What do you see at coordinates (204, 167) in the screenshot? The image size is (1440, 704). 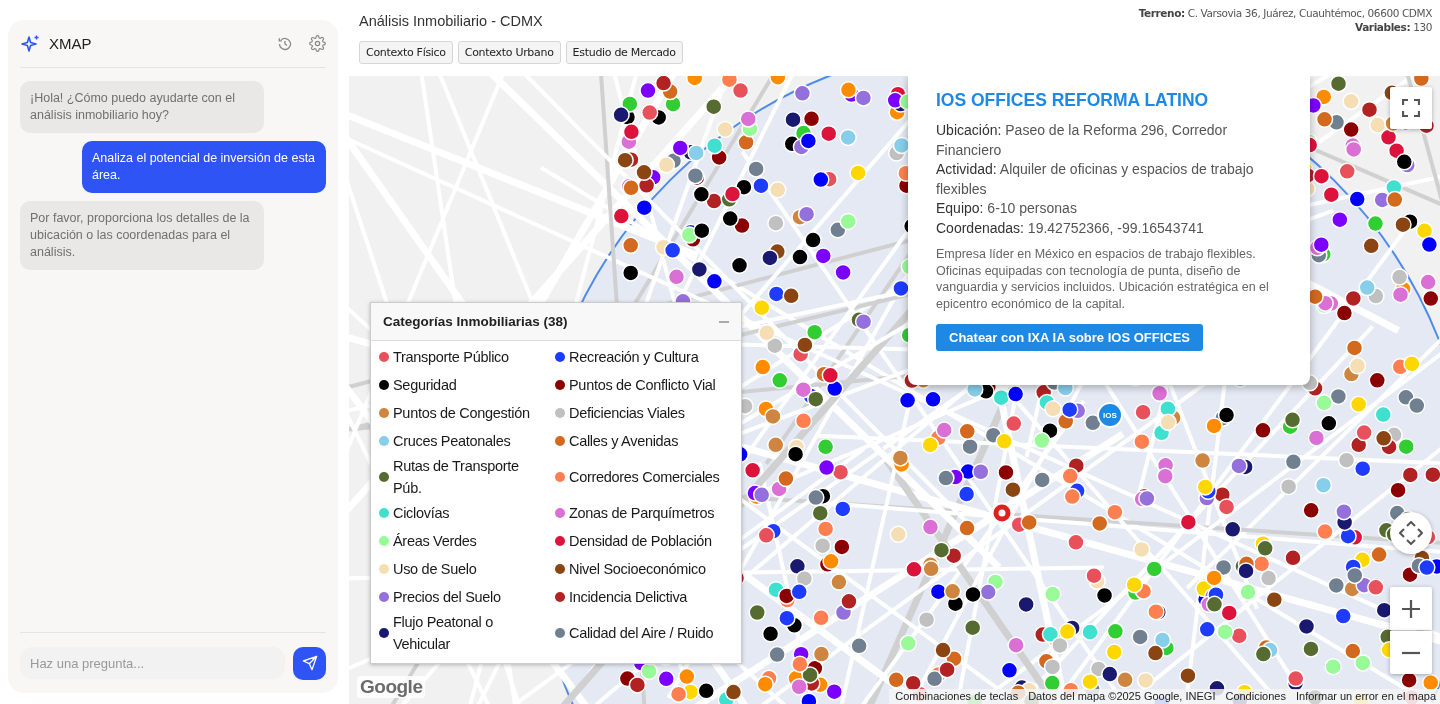 I see `user-message: Analiza el potencial de inversión de esta área.` at bounding box center [204, 167].